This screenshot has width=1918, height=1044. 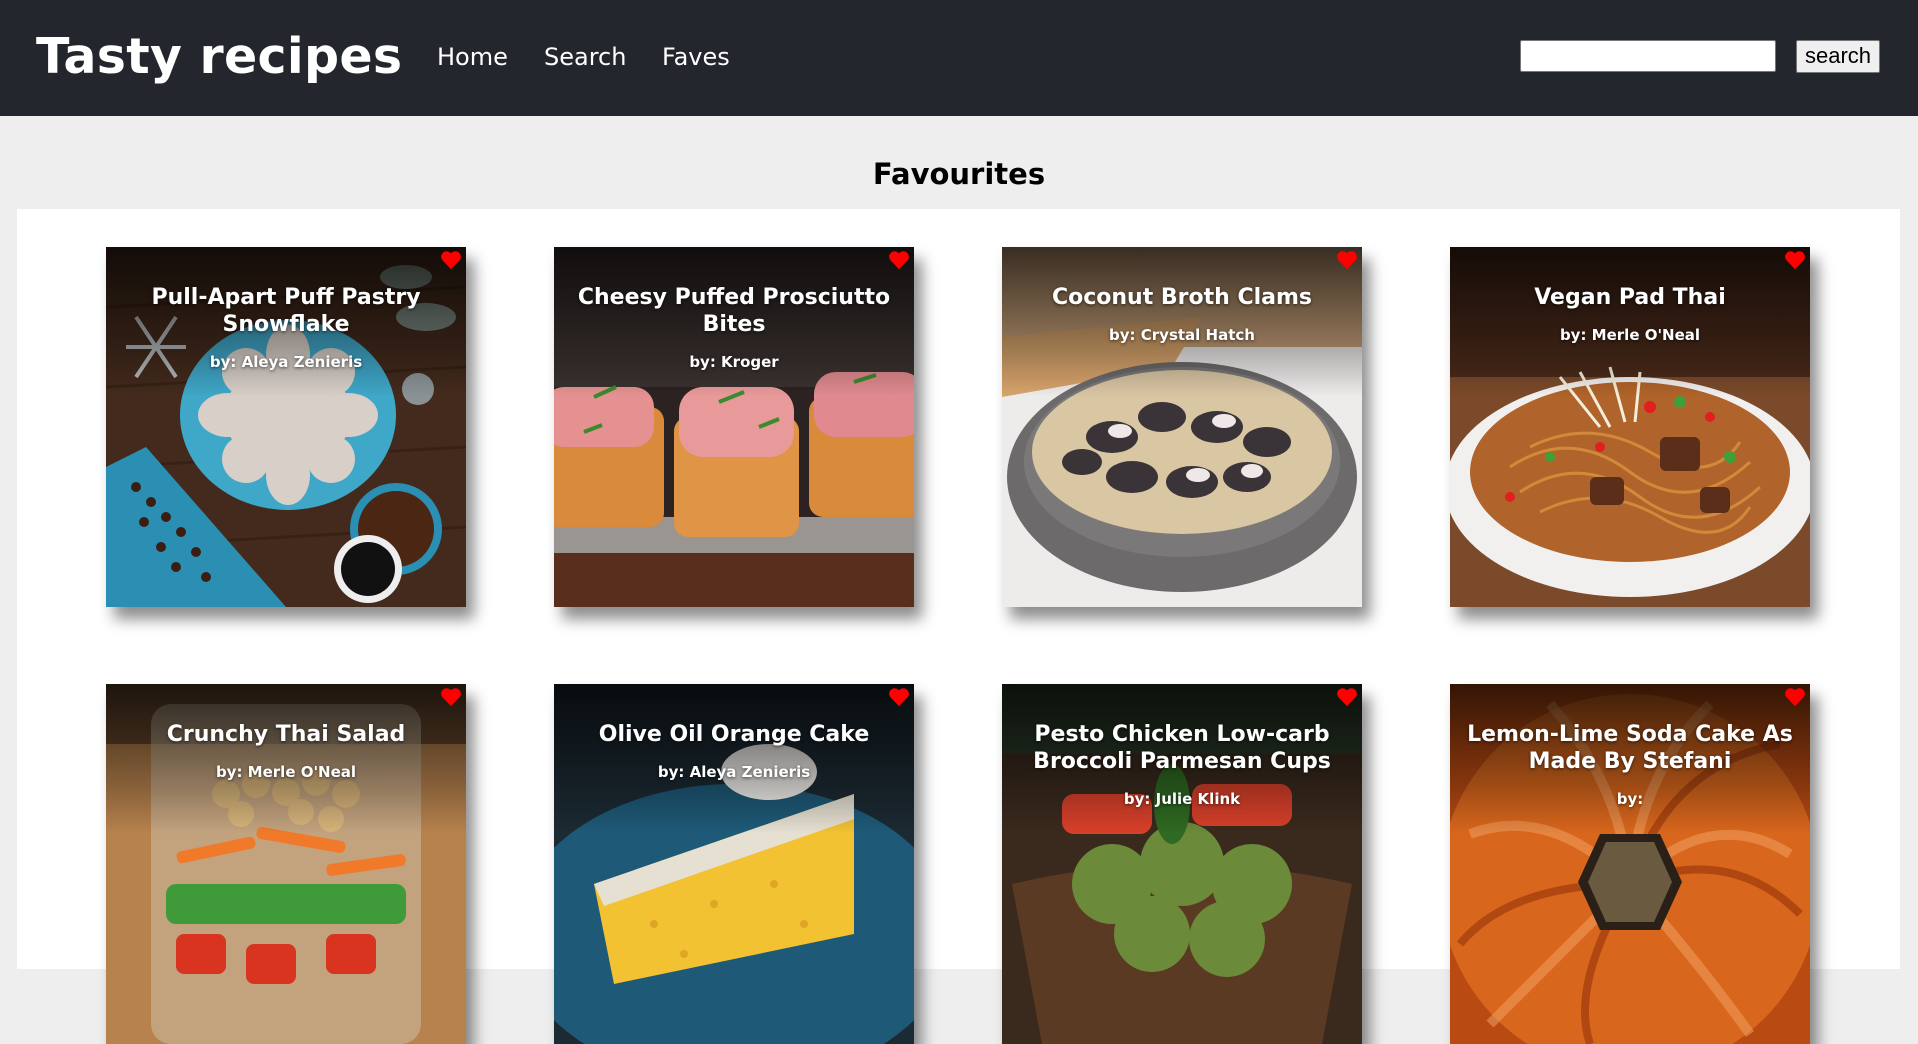 What do you see at coordinates (959, 174) in the screenshot?
I see `page-title: Favourites` at bounding box center [959, 174].